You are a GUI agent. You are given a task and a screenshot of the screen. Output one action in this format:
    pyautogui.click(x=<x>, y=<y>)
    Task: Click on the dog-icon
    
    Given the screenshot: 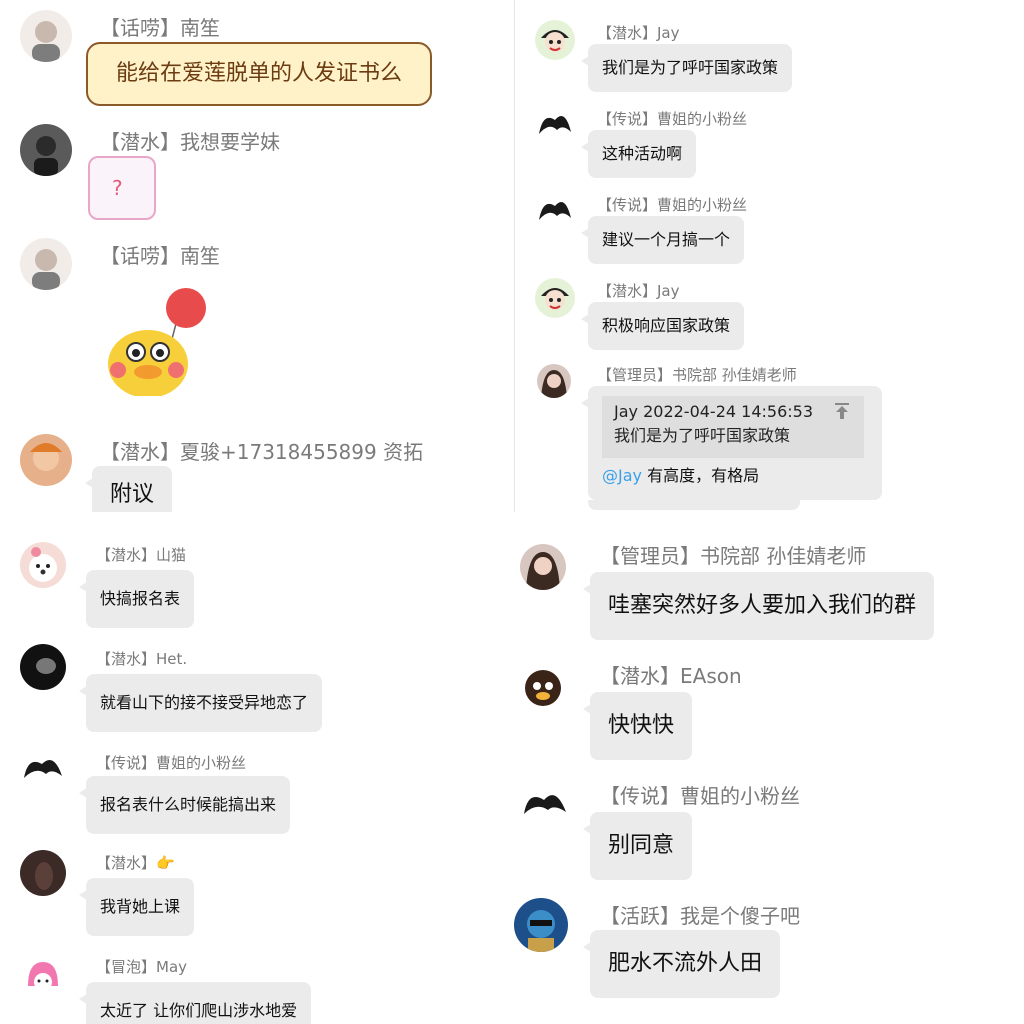 What is the action you would take?
    pyautogui.click(x=43, y=564)
    